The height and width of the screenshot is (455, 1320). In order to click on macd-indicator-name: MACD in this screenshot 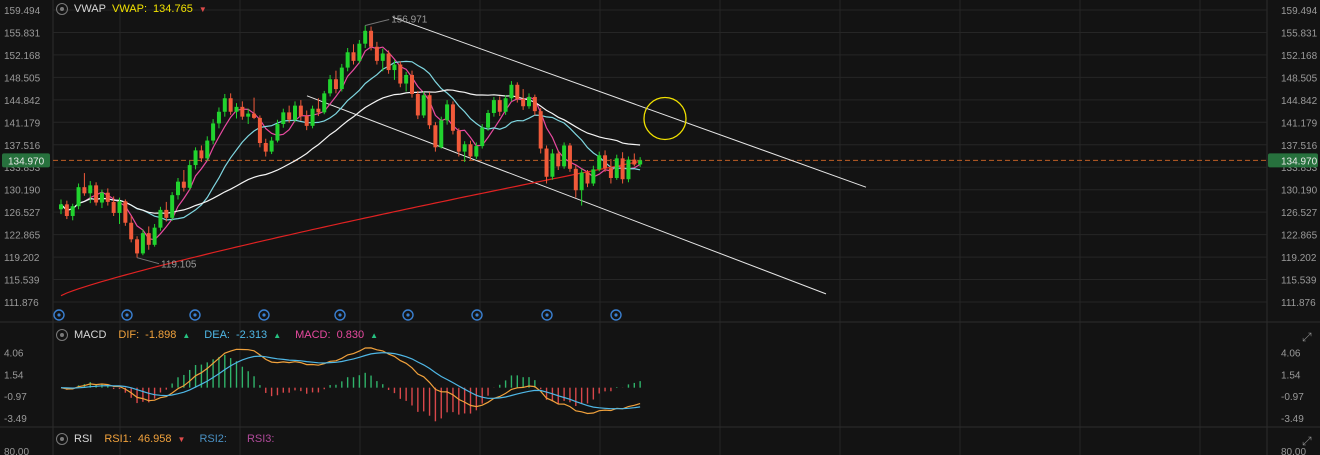, I will do `click(90, 335)`.